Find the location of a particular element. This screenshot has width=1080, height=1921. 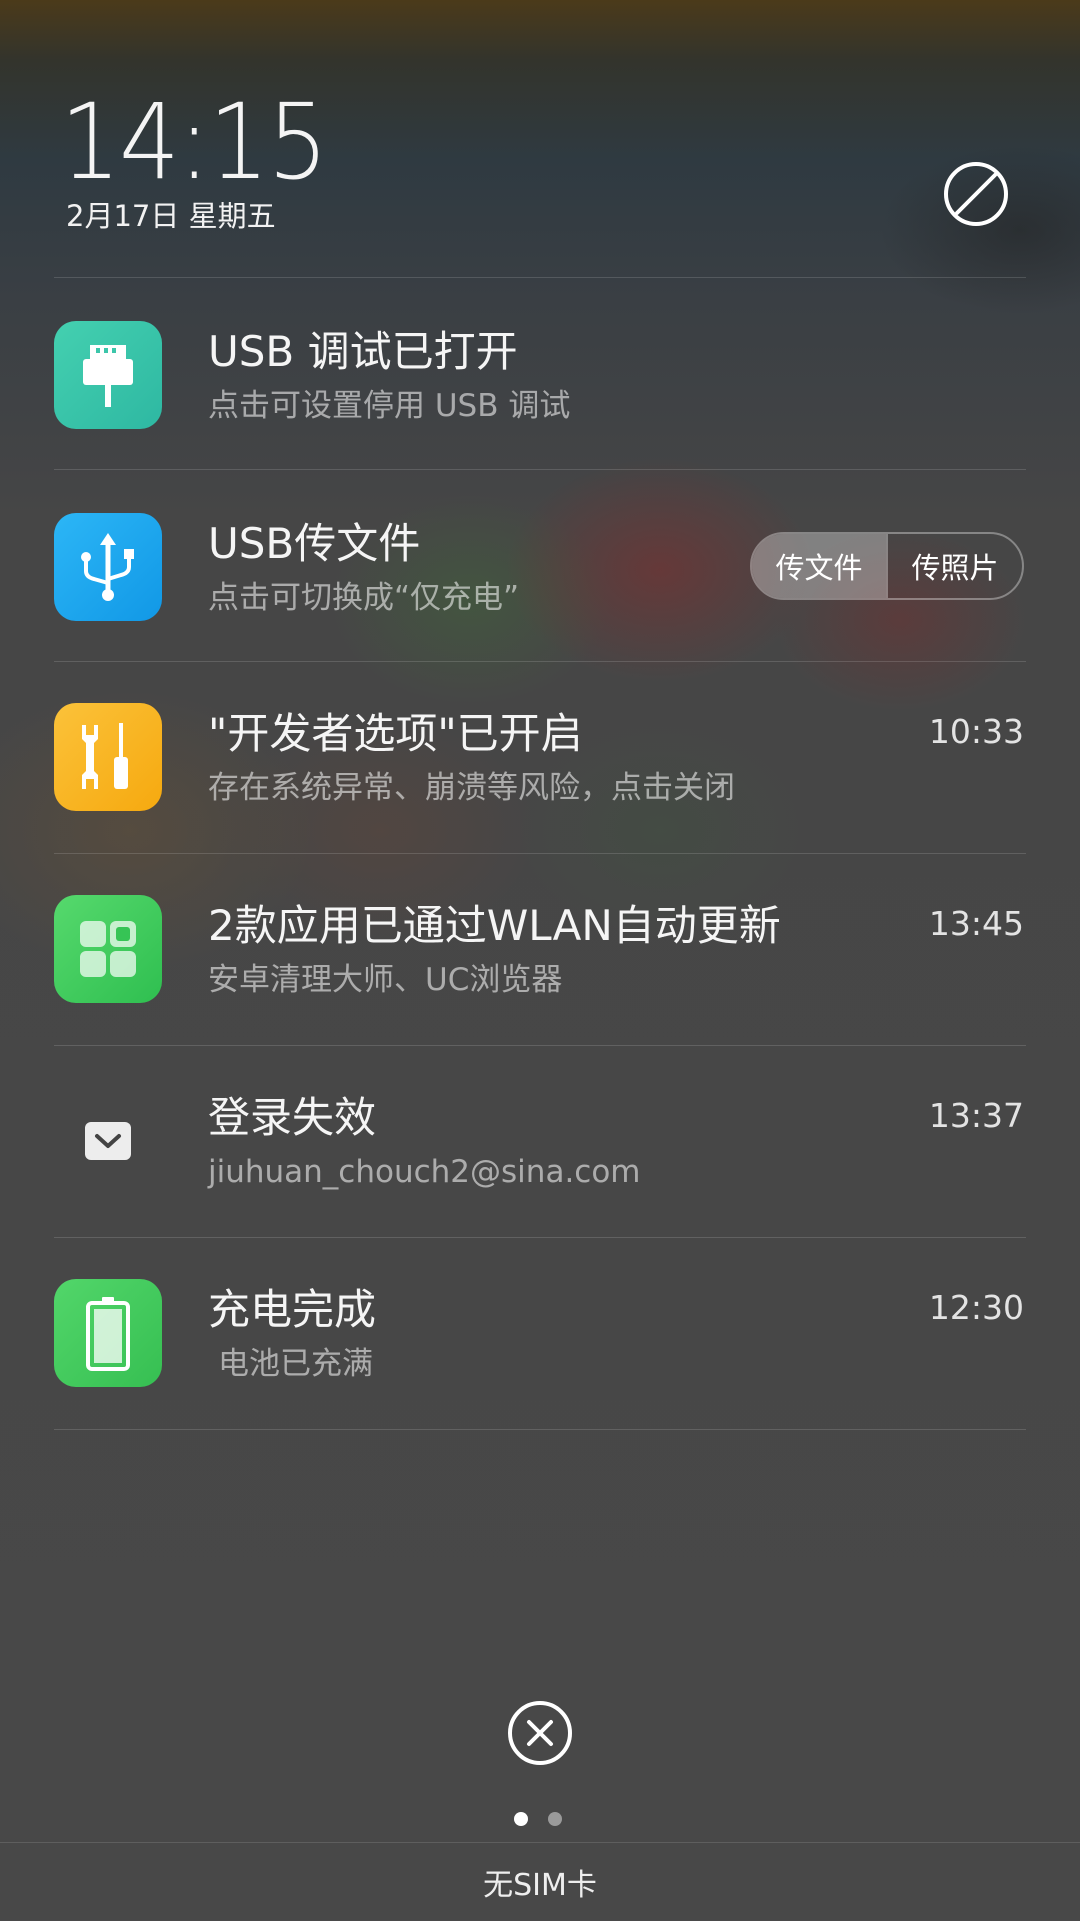

notification-title: USB传文件 is located at coordinates (314, 543).